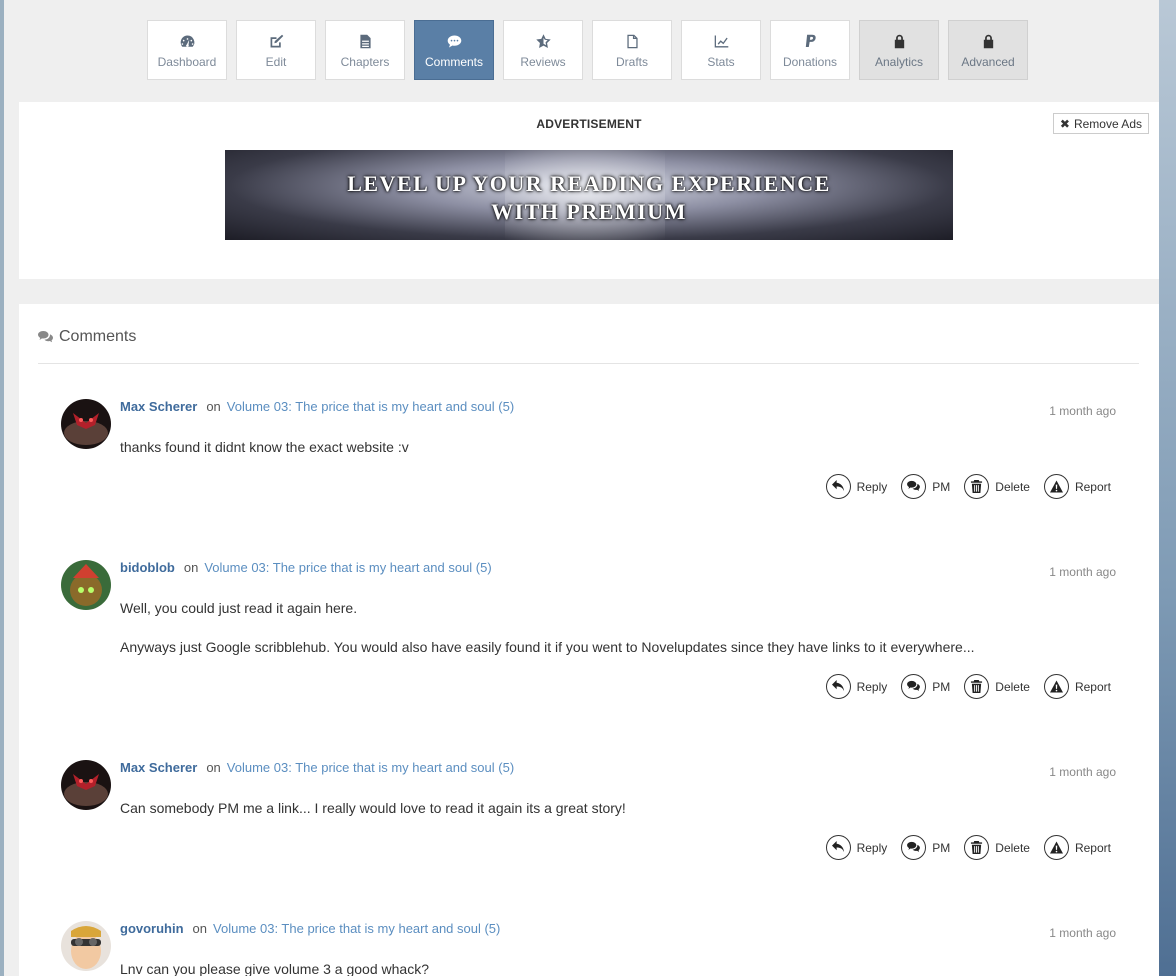 This screenshot has height=976, width=1176. What do you see at coordinates (589, 124) in the screenshot?
I see `advertisement-label: ADVERTISEMENT` at bounding box center [589, 124].